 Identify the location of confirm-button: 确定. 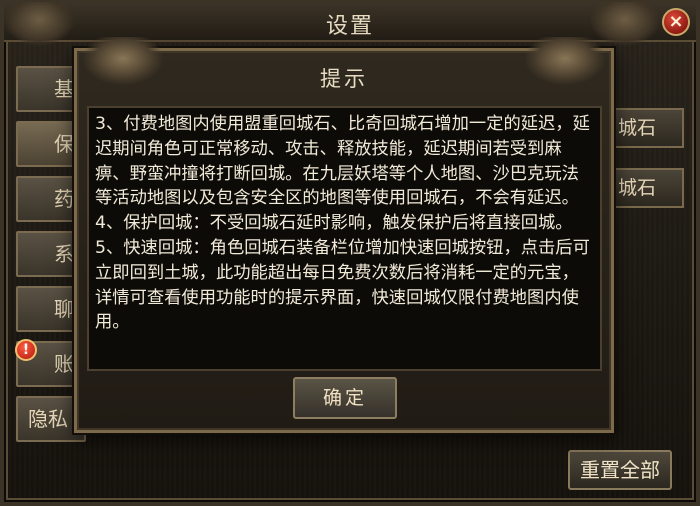
(345, 398).